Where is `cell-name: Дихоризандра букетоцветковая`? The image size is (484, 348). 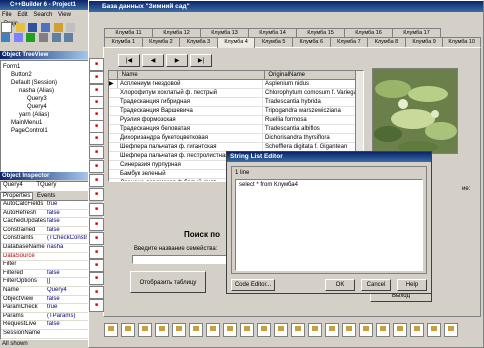 cell-name: Дихоризандра букетоцветковая is located at coordinates (190, 138).